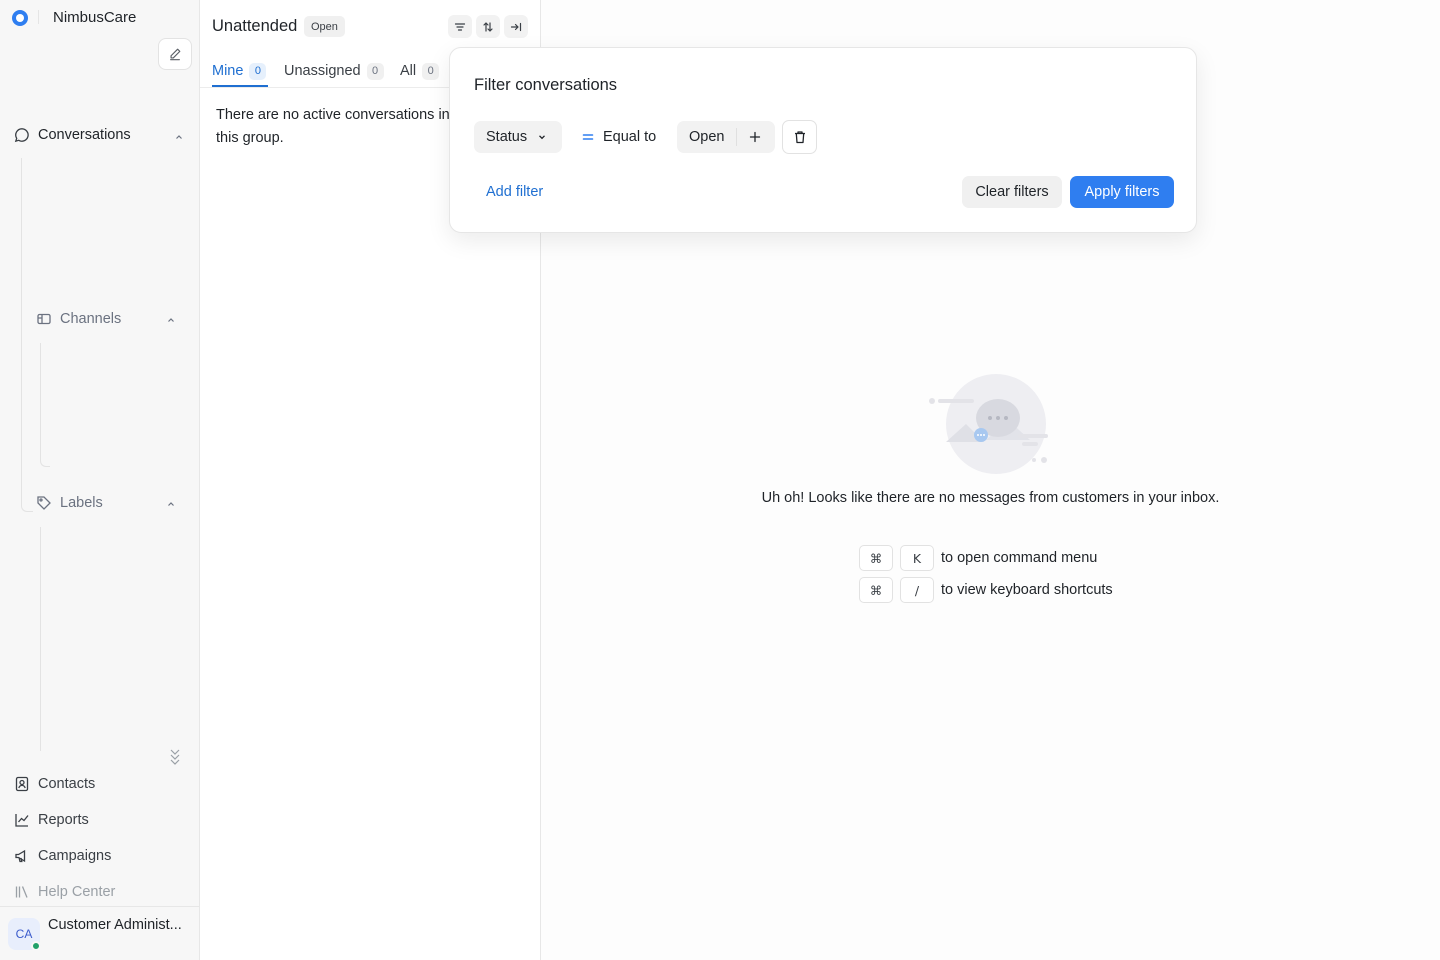 The image size is (1440, 960). Describe the element at coordinates (84, 135) in the screenshot. I see `nav-conversations-label: Conversations` at that location.